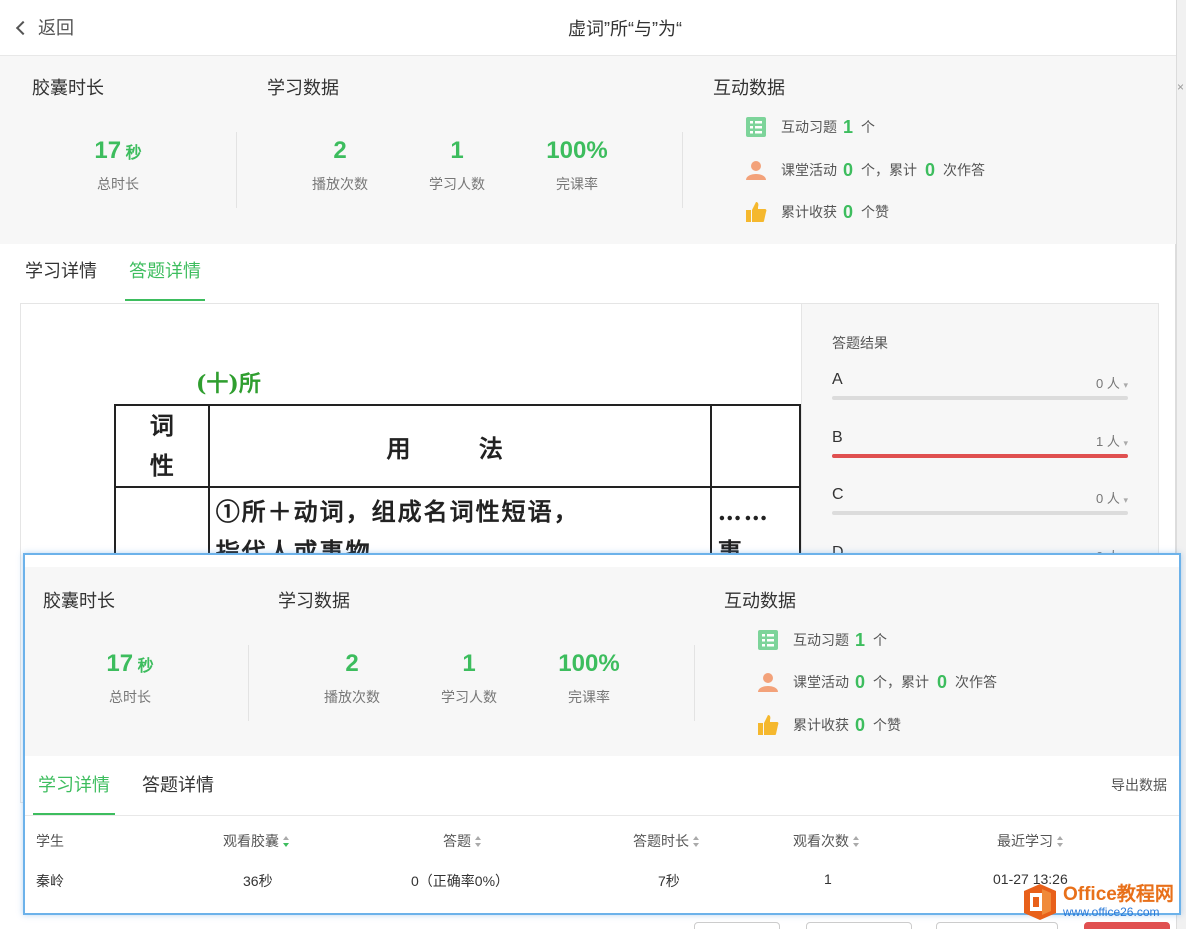 The image size is (1186, 929). What do you see at coordinates (61, 277) in the screenshot?
I see `tab-study-detail: 学习详情` at bounding box center [61, 277].